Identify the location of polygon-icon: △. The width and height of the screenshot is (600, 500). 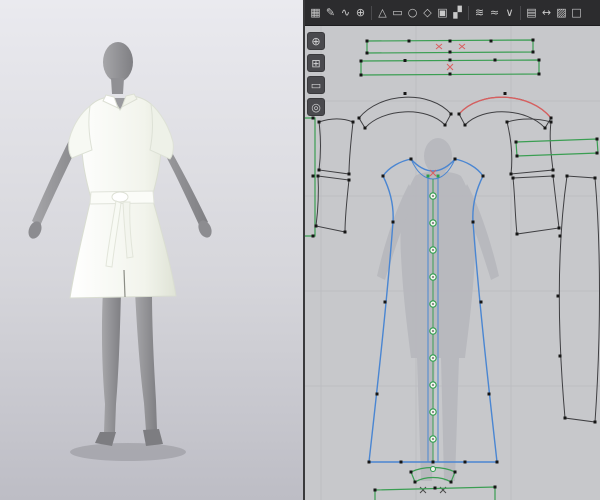
(382, 13).